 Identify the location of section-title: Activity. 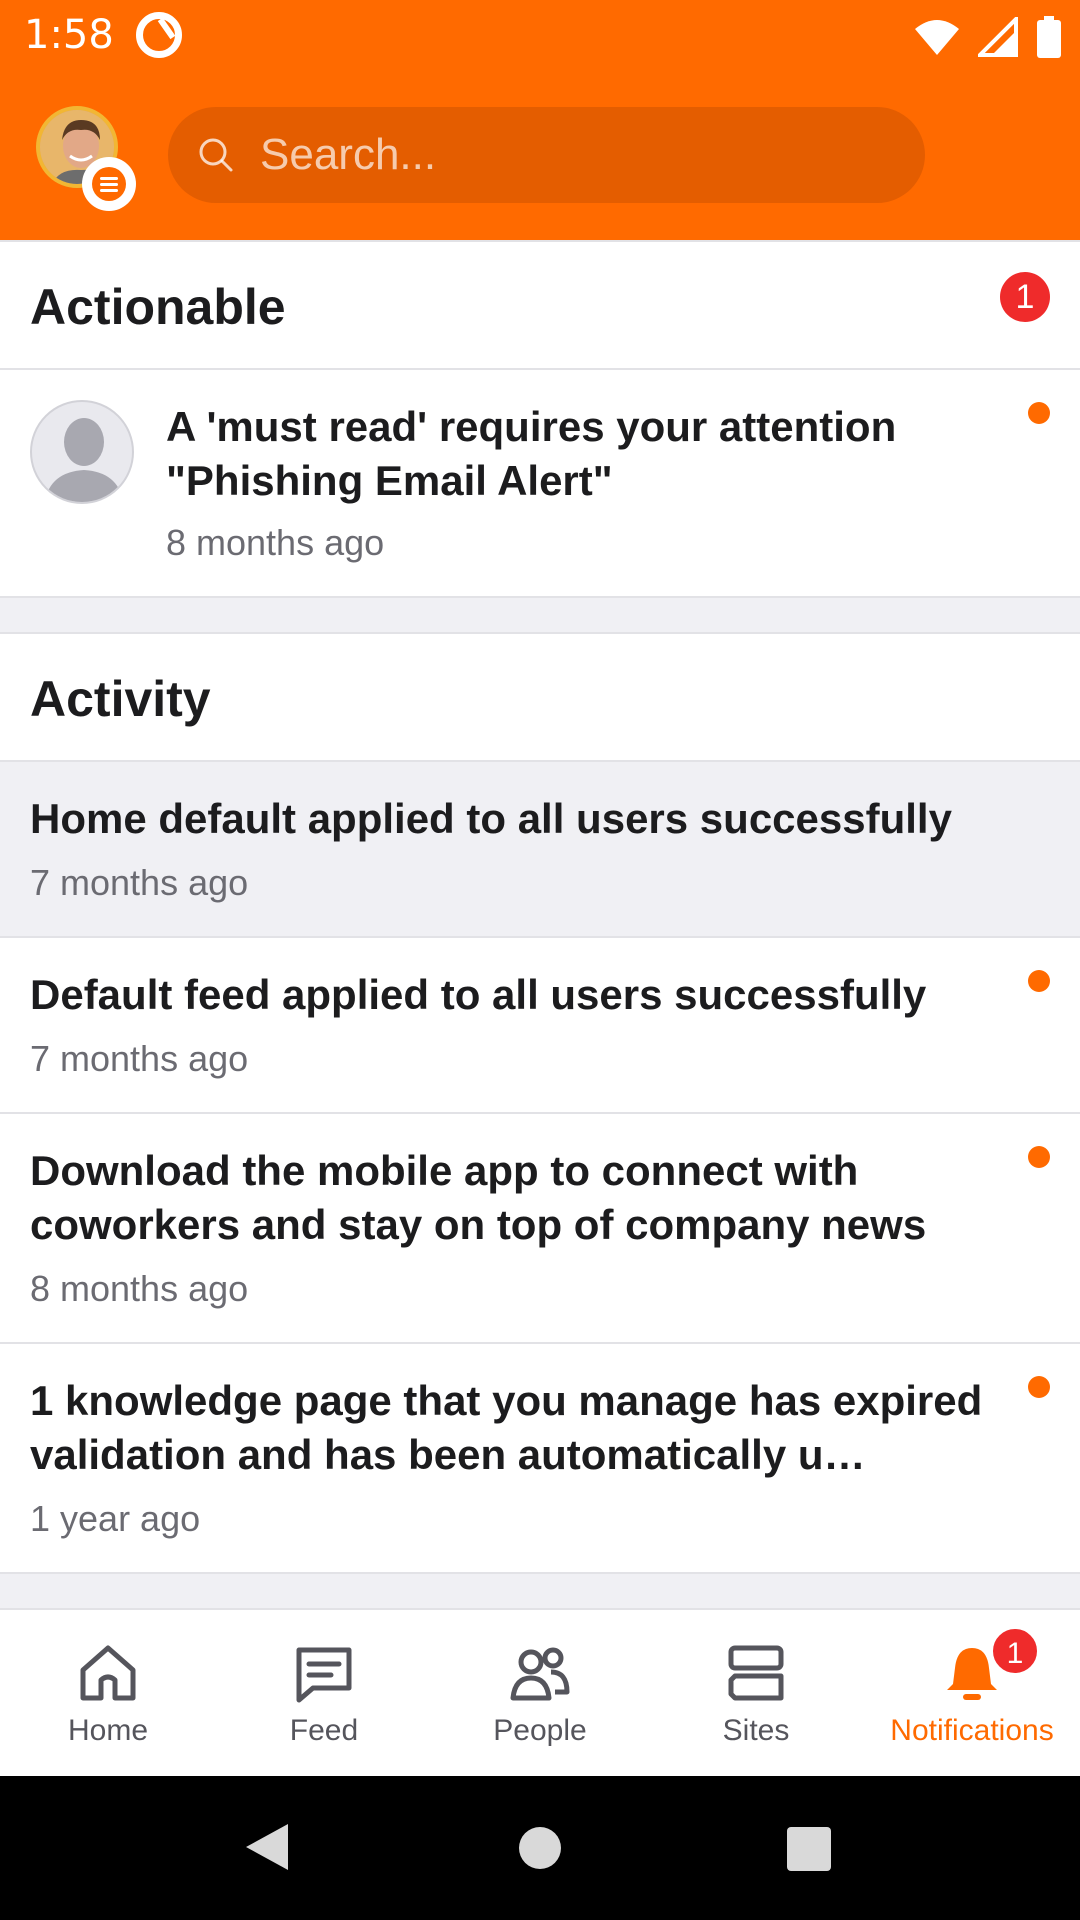
(120, 699).